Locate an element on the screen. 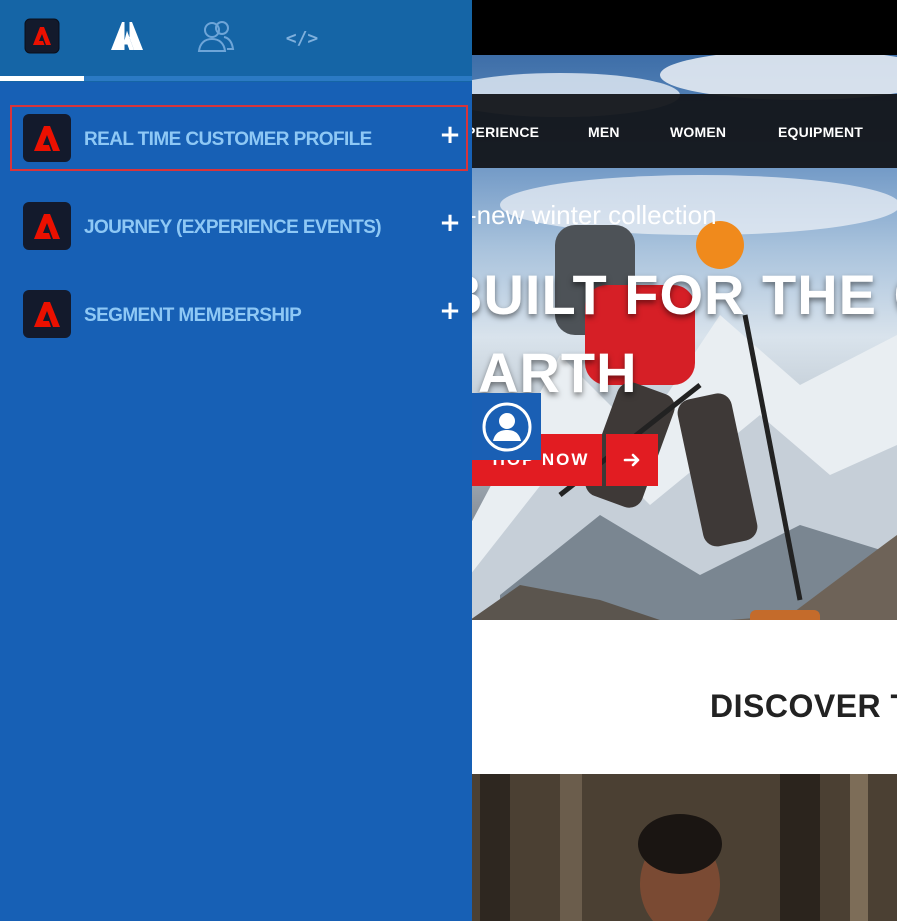 This screenshot has width=897, height=921. tab-extensions is located at coordinates (42, 38).